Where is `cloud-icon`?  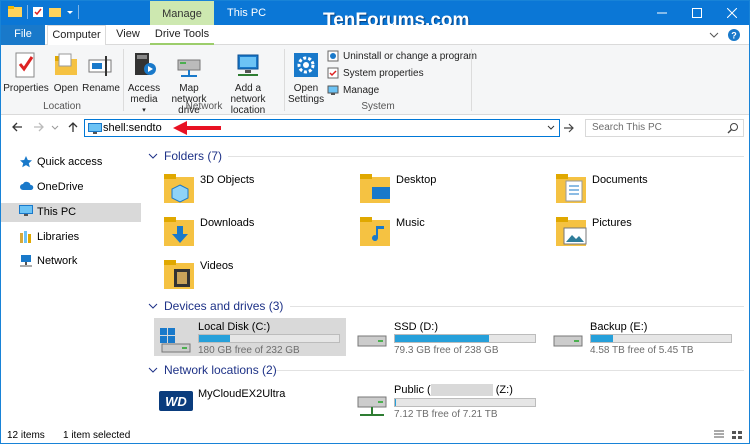 cloud-icon is located at coordinates (27, 185).